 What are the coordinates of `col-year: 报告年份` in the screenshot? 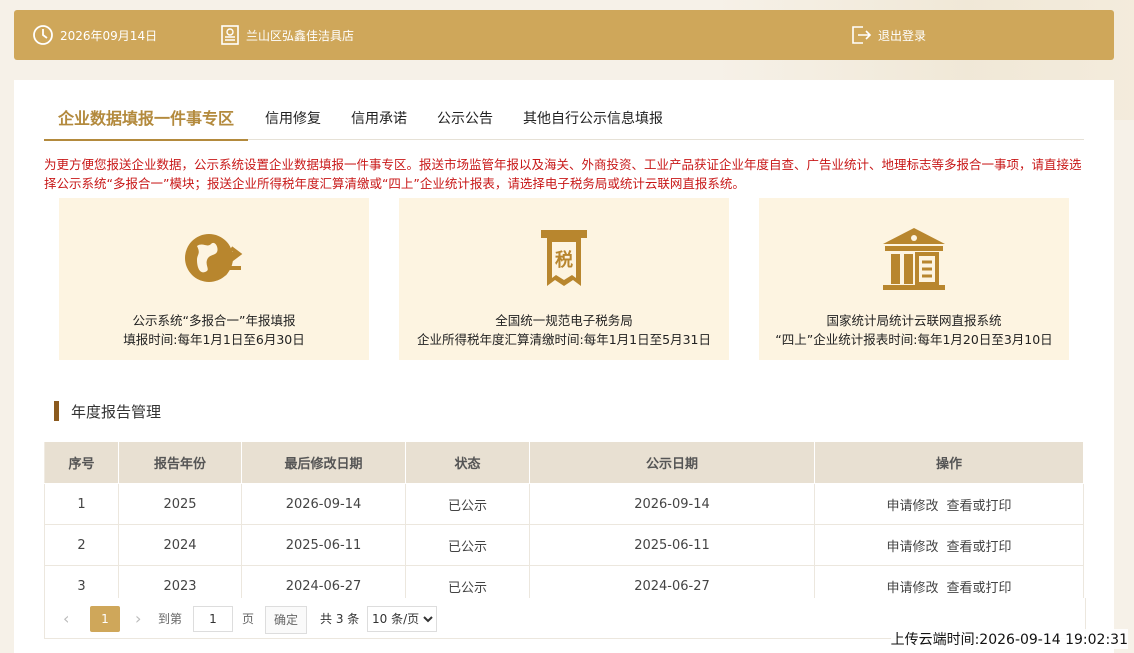 It's located at (180, 462).